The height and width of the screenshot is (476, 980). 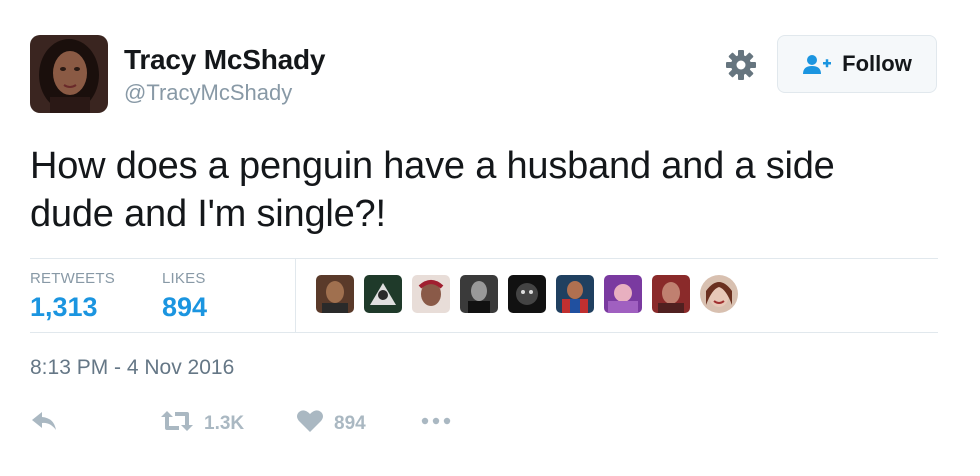 What do you see at coordinates (208, 214) in the screenshot?
I see `tweet-text-line: dude and I'm single?!` at bounding box center [208, 214].